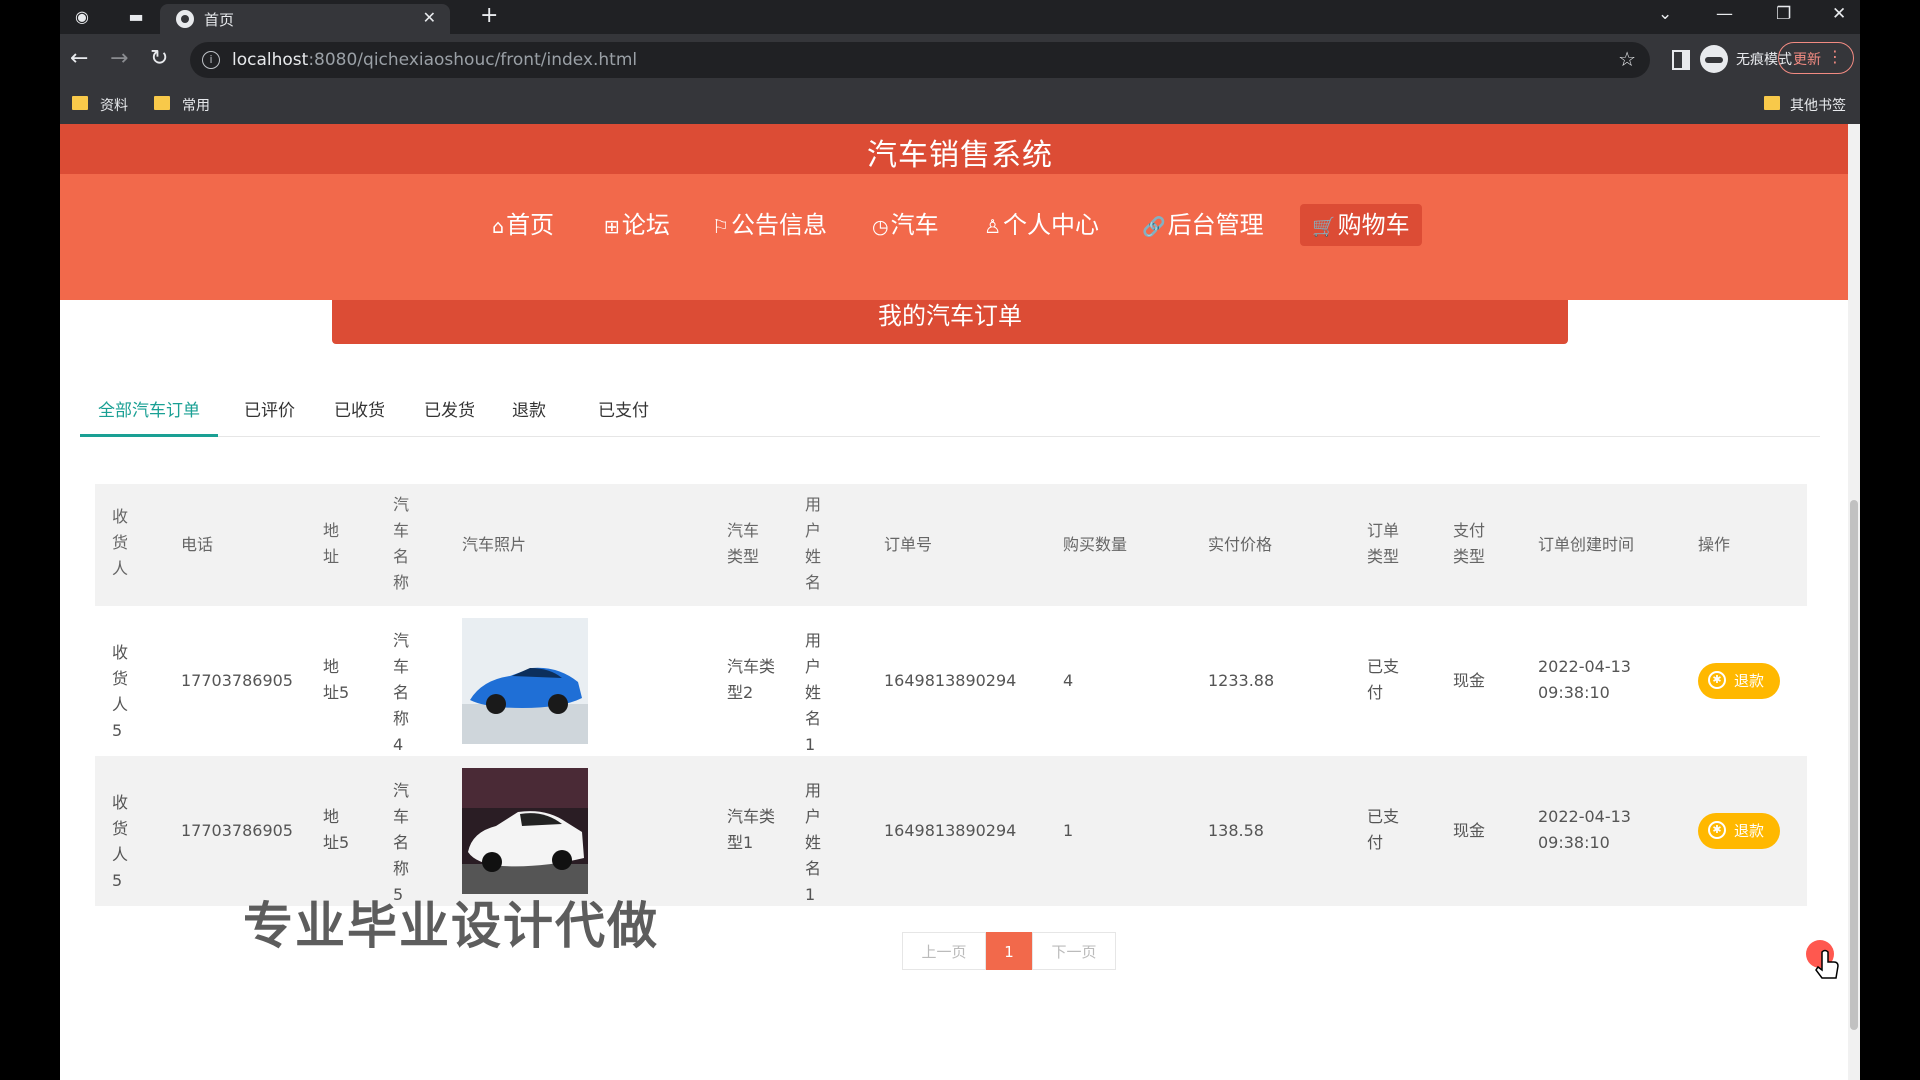  What do you see at coordinates (905, 225) in the screenshot?
I see `nav-car: ◷汽车` at bounding box center [905, 225].